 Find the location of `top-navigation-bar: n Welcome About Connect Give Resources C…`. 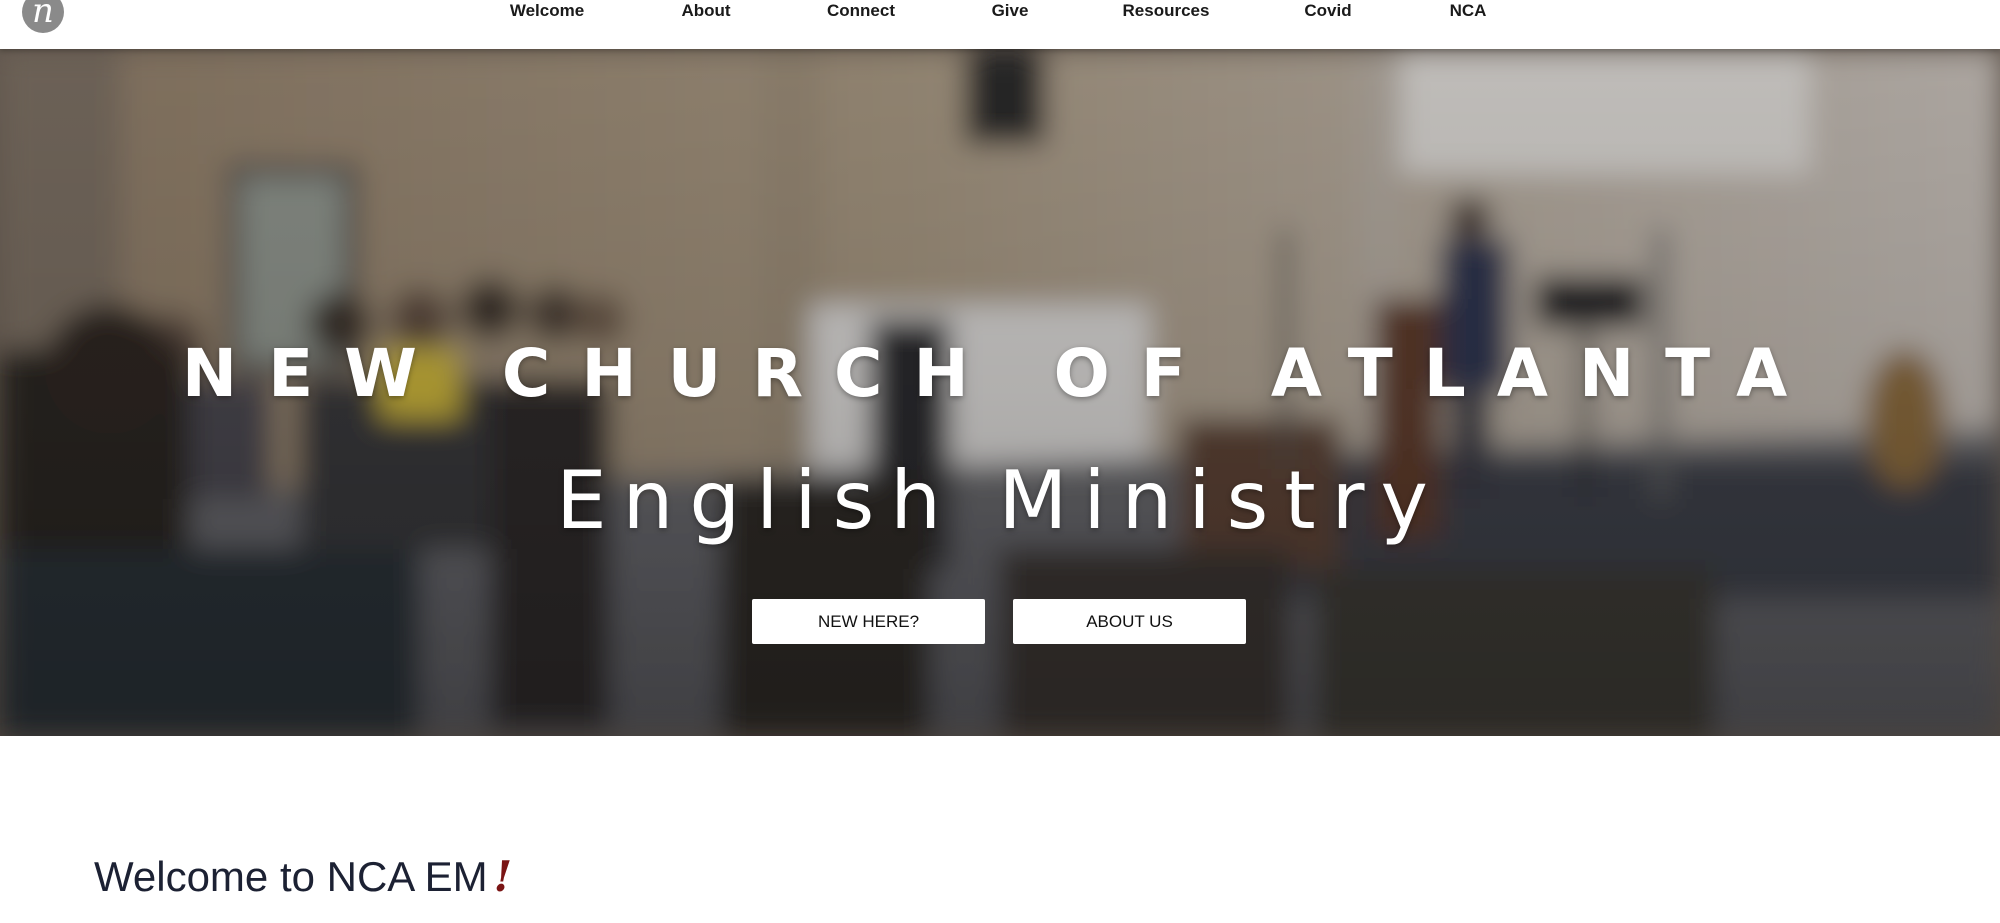

top-navigation-bar: n Welcome About Connect Give Resources C… is located at coordinates (1000, 24).